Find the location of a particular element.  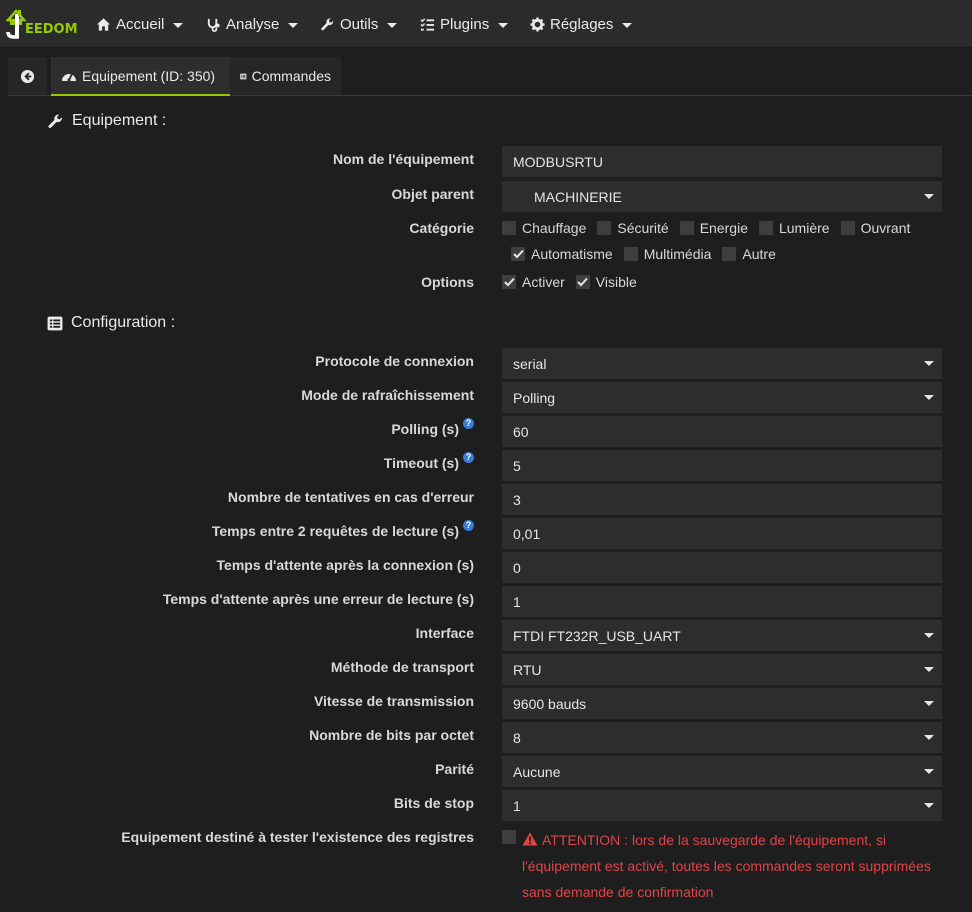

back-button is located at coordinates (27, 76).